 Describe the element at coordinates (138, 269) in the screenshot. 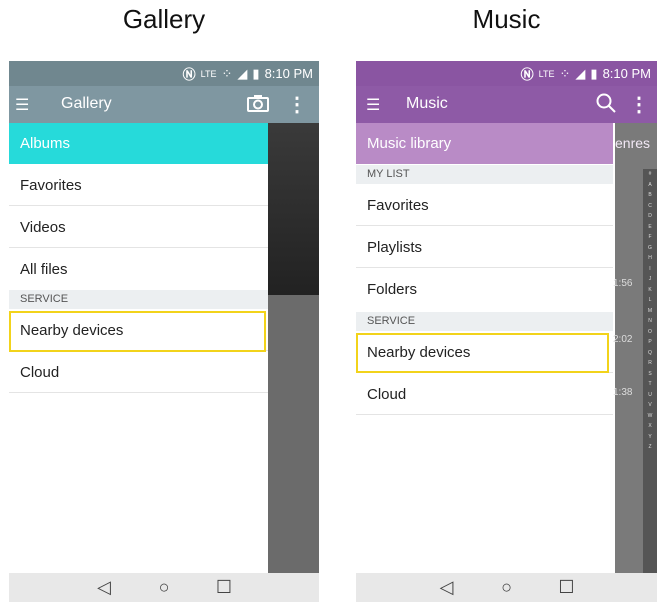

I see `drawer-item-all-files: All files` at that location.